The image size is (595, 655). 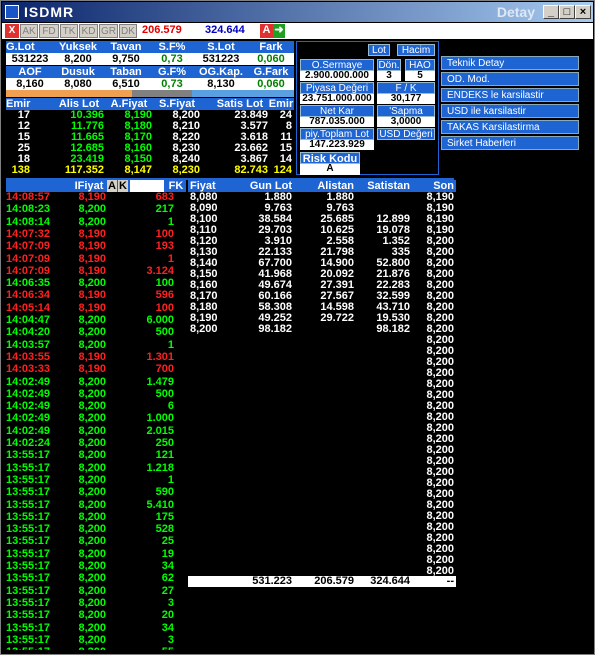 What do you see at coordinates (128, 31) in the screenshot?
I see `tab-dk: DK` at bounding box center [128, 31].